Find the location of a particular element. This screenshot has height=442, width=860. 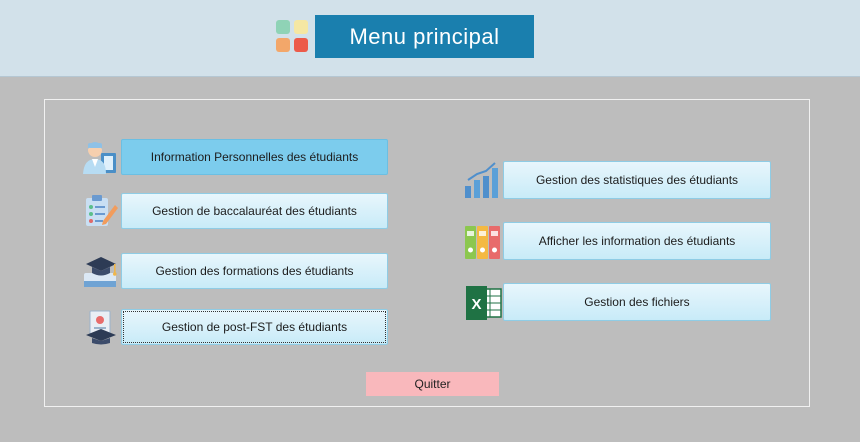

student-info-label: Information Personnelles des étudiants is located at coordinates (254, 157).